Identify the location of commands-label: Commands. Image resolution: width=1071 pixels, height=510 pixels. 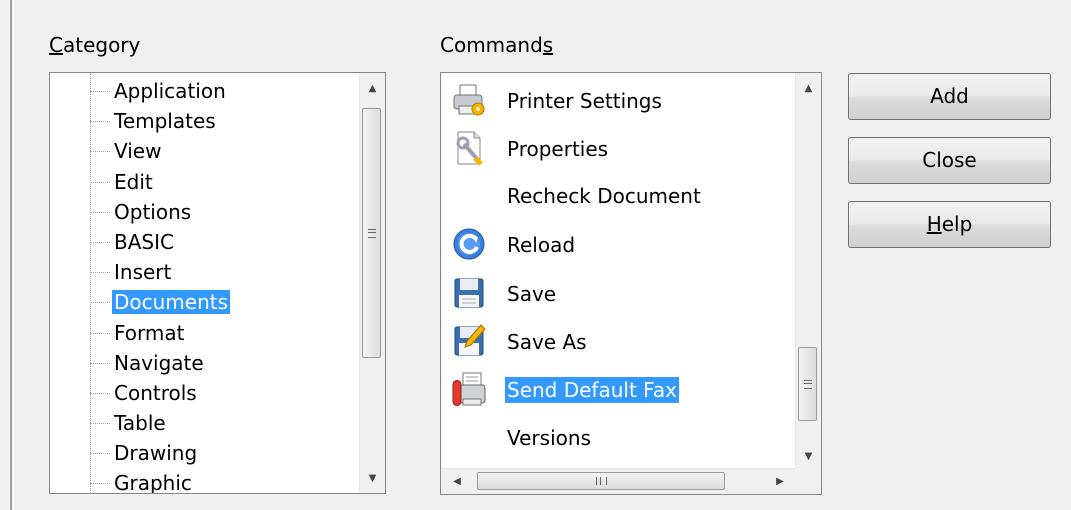
(497, 45).